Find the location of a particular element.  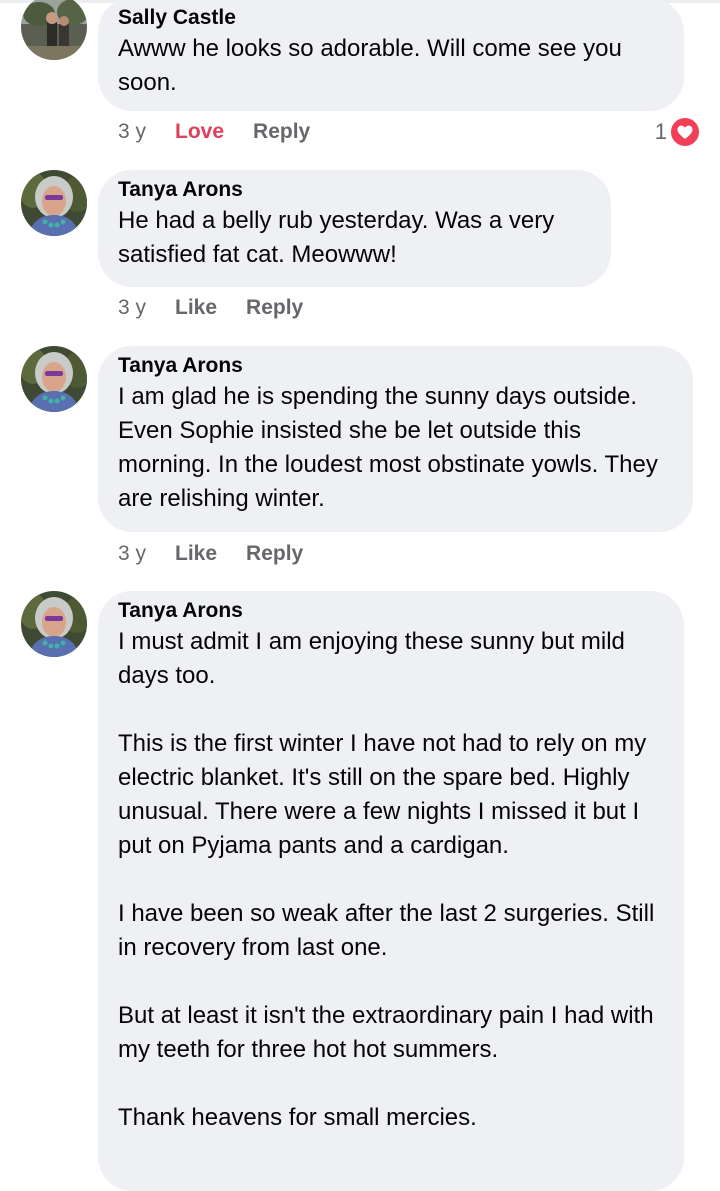

reaction-summary: 1 is located at coordinates (677, 132).